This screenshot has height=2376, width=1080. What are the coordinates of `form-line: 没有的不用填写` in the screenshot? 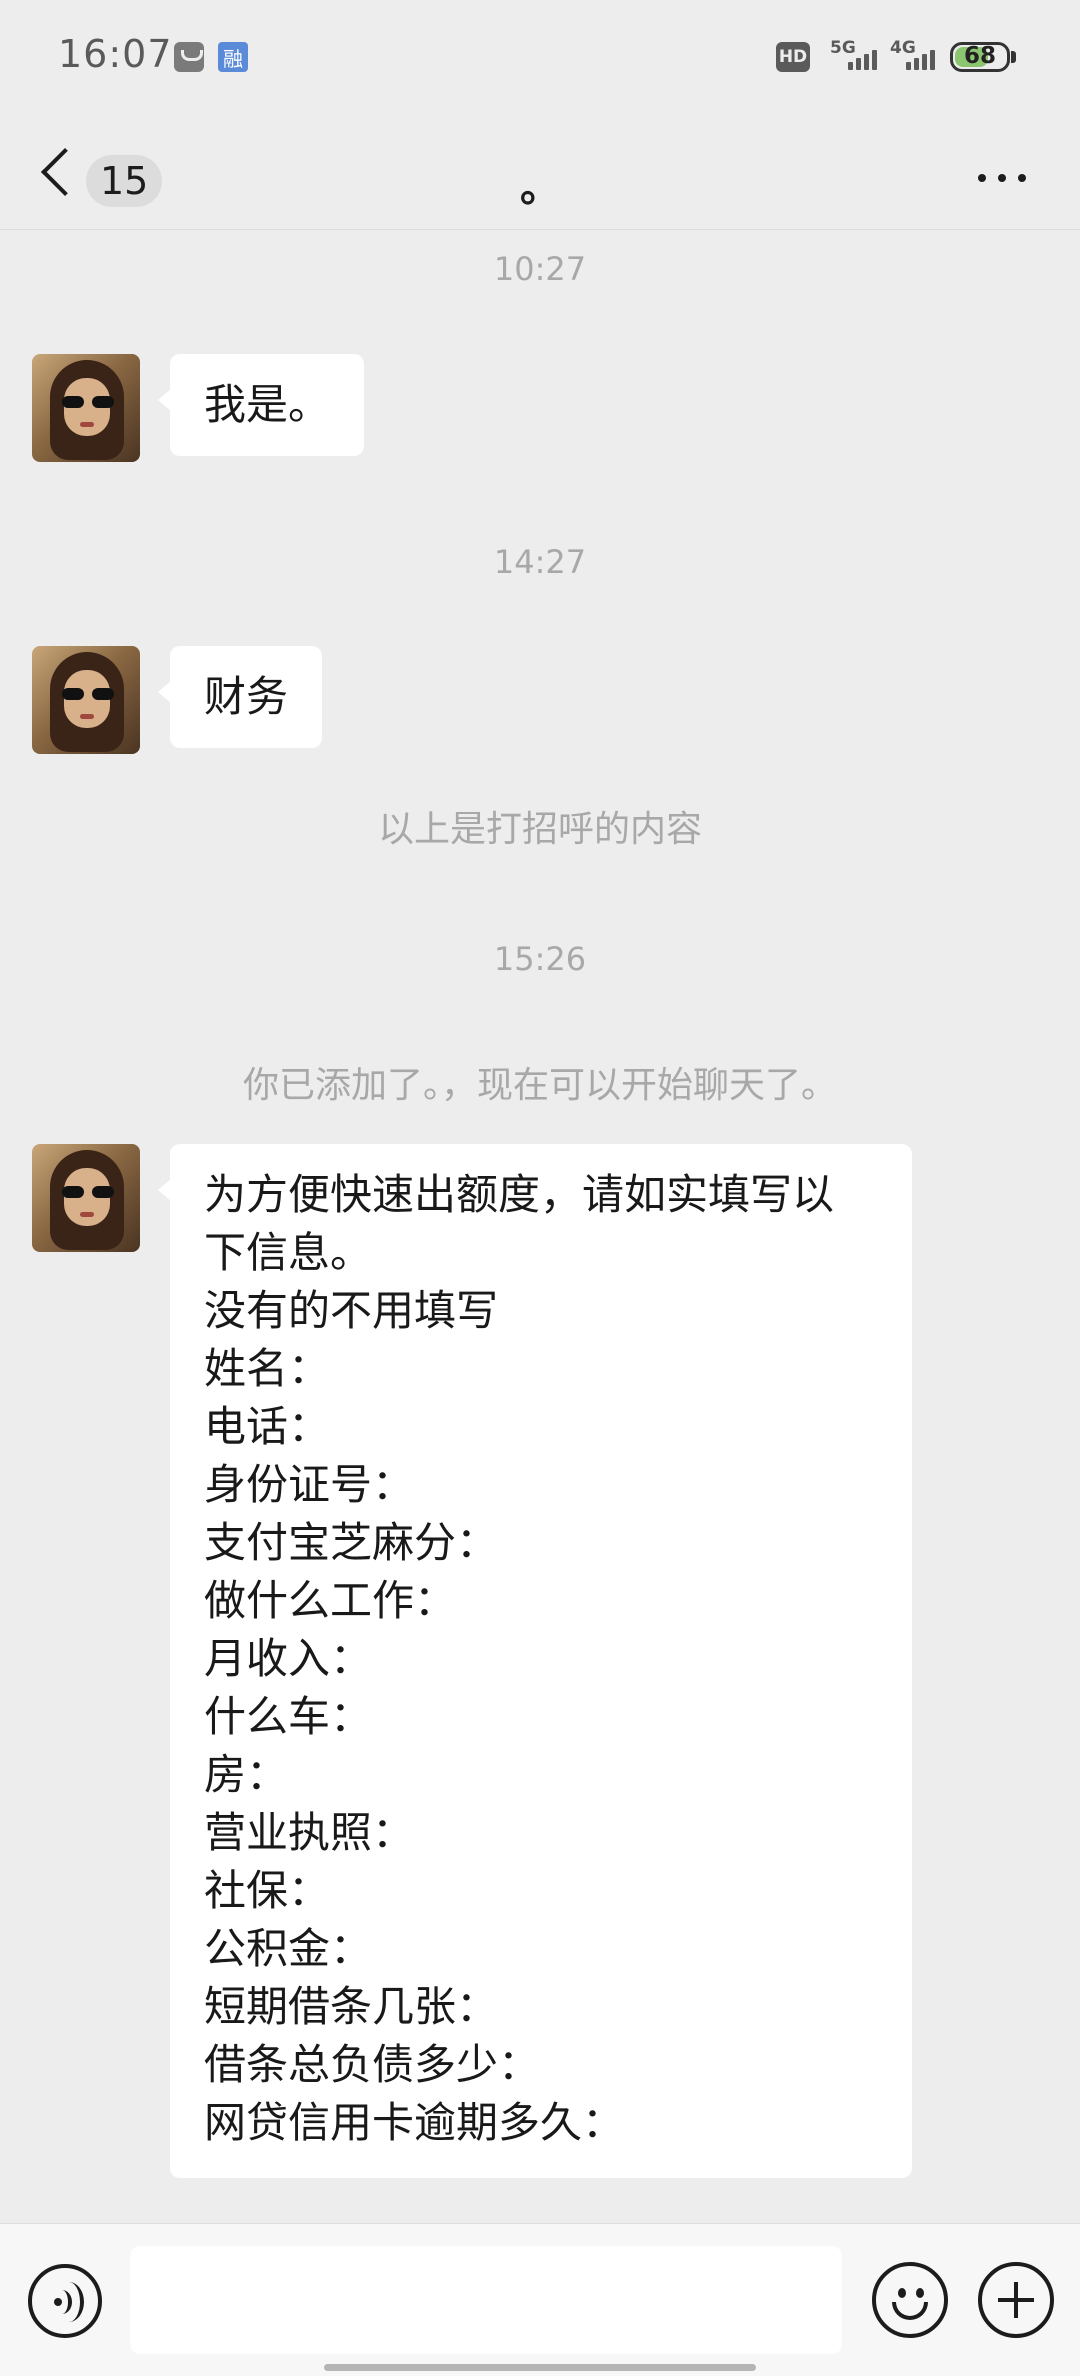 It's located at (351, 1310).